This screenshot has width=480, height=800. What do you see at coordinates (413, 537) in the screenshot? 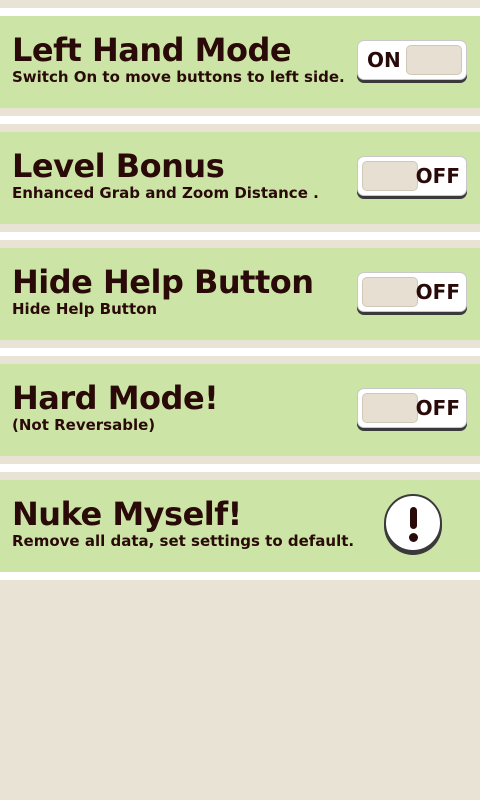
I see `exclamation-dot` at bounding box center [413, 537].